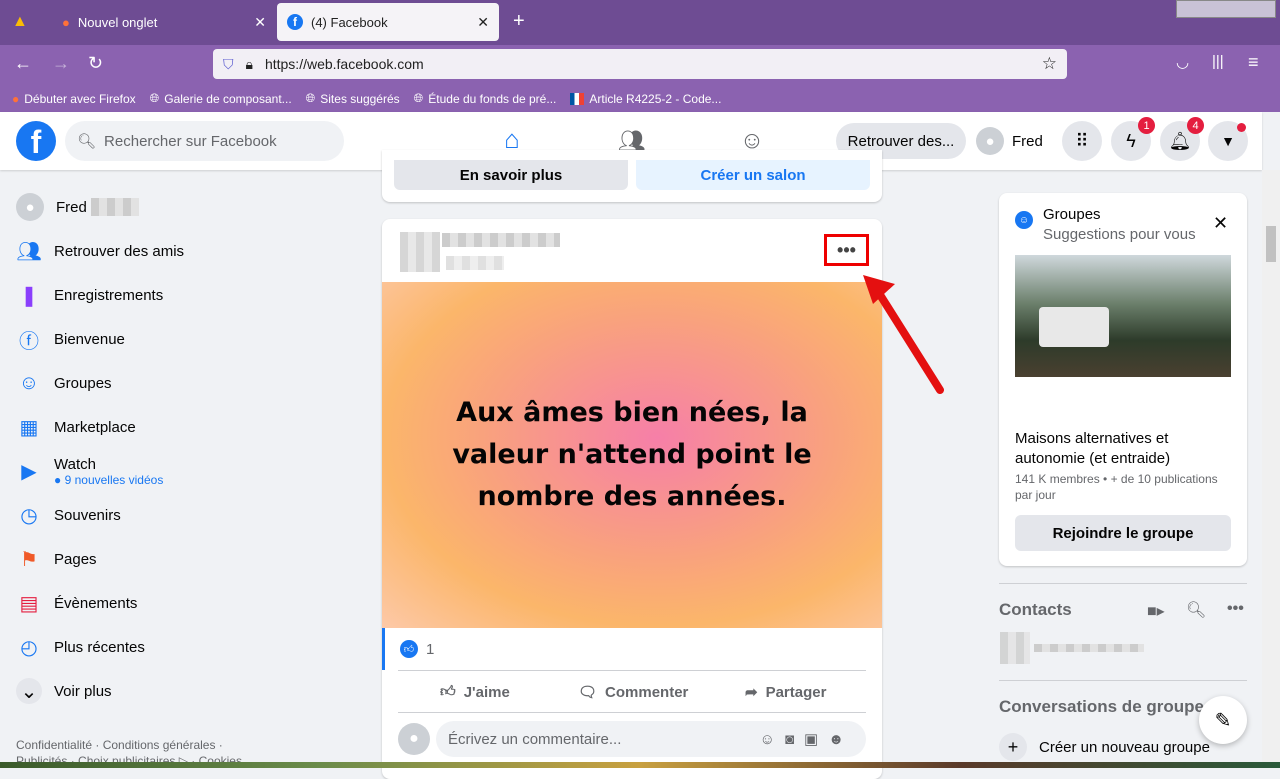  I want to click on sidebar-item-recent: ◴ Plus récentes, so click(80, 647).